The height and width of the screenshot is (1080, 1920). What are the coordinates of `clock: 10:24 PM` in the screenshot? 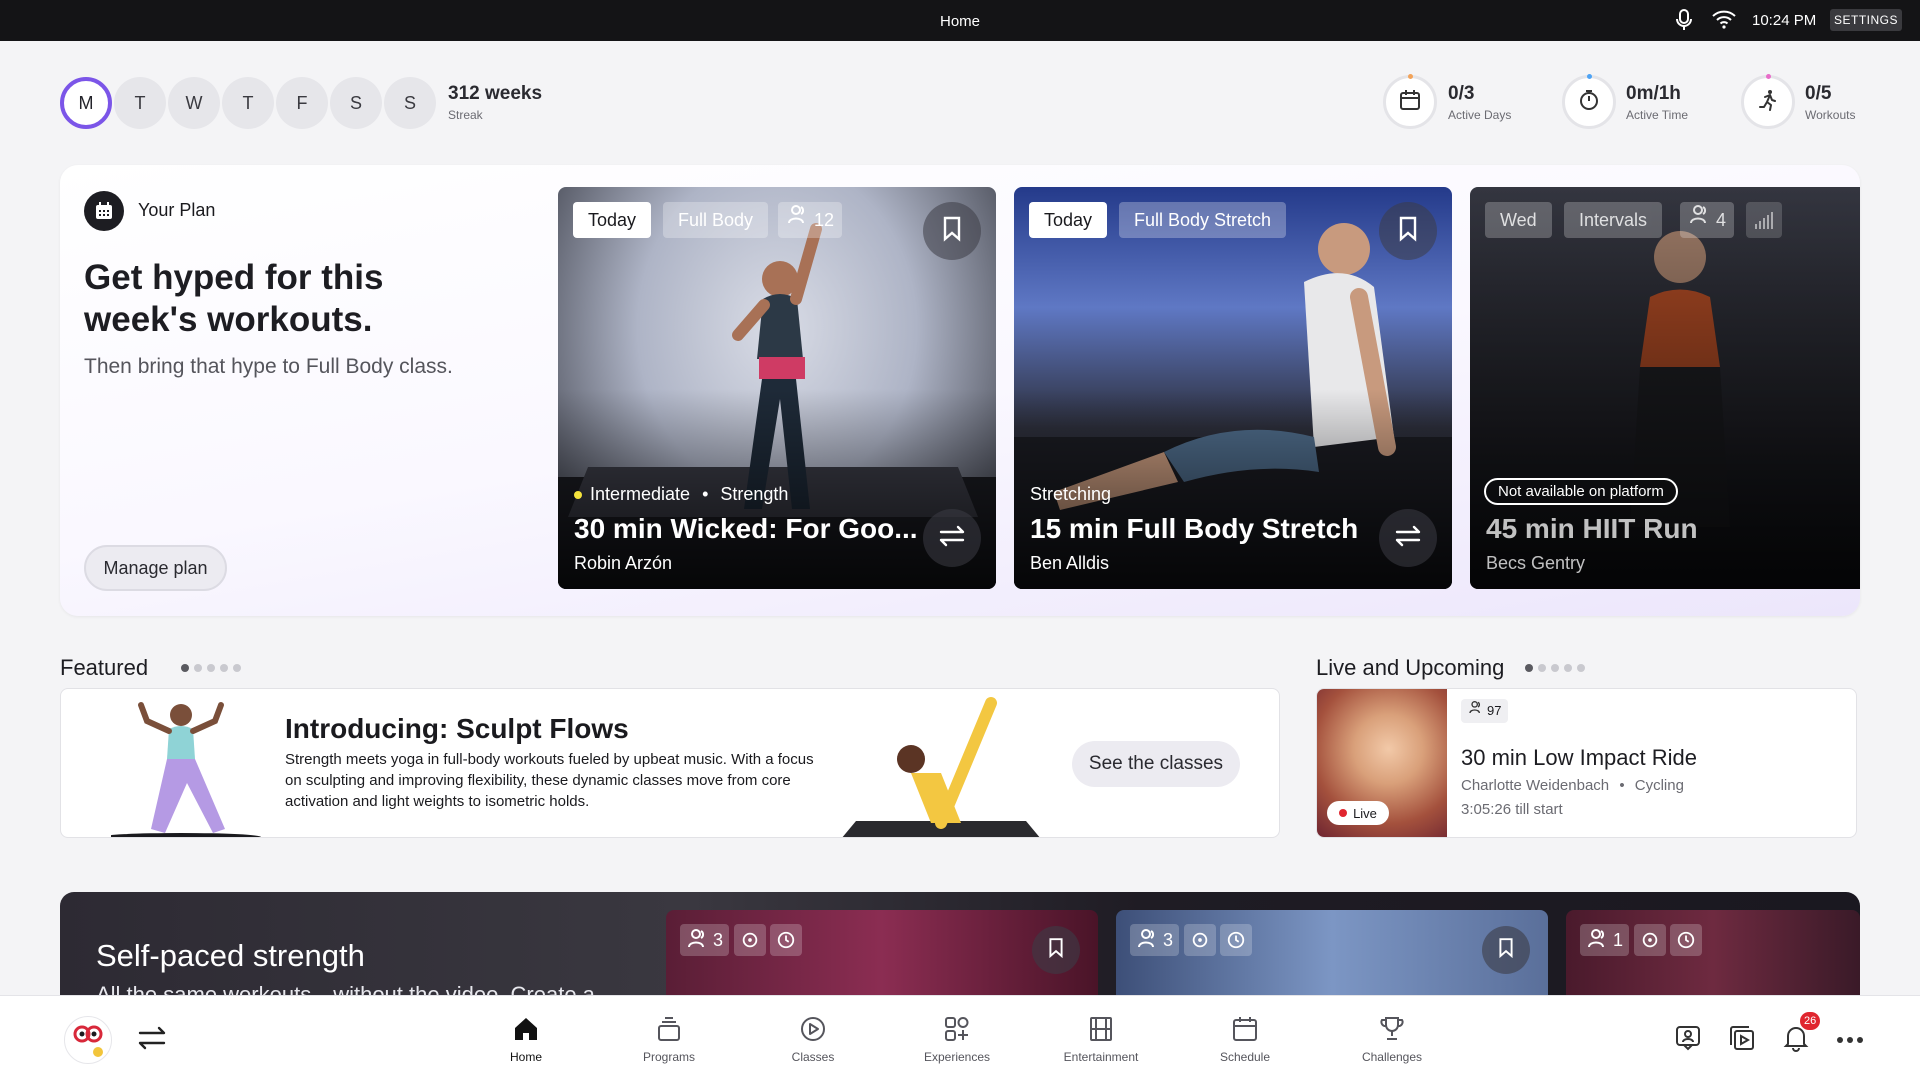 It's located at (1784, 20).